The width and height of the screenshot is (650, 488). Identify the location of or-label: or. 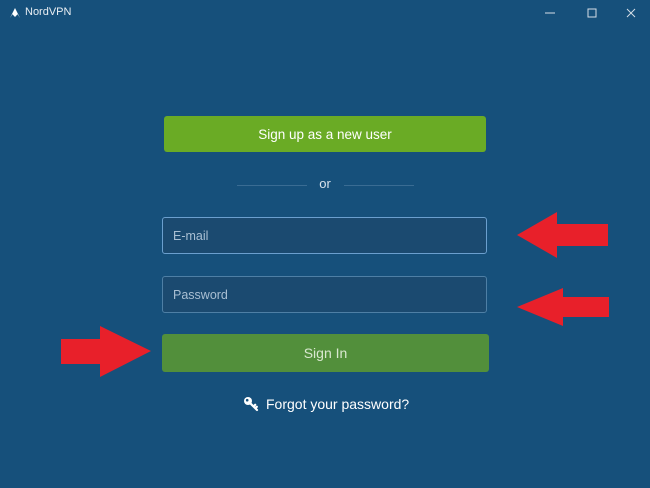
(325, 183).